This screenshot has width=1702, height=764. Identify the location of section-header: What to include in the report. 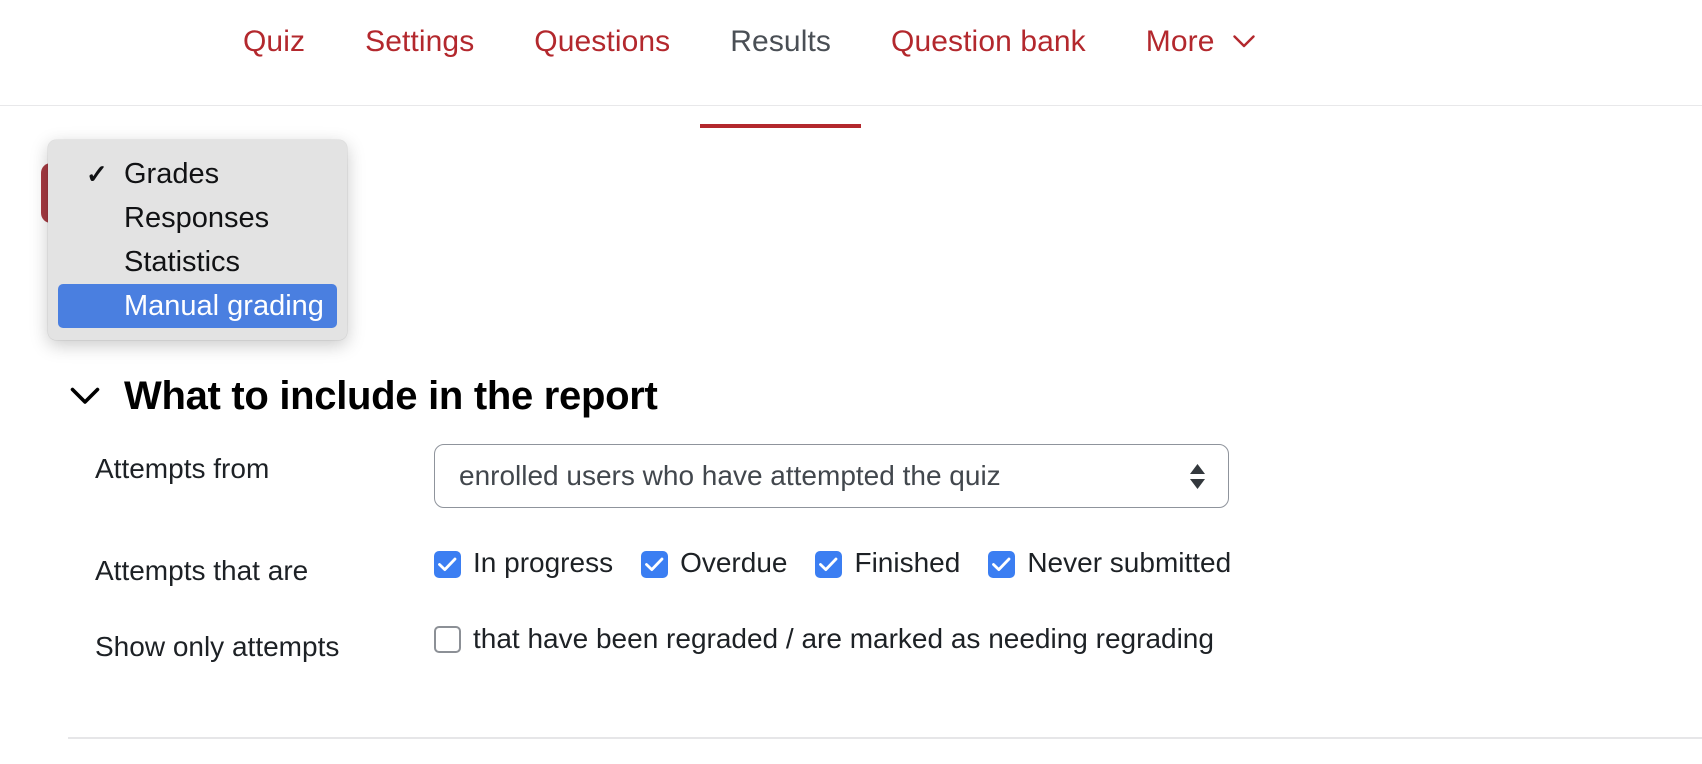
(851, 396).